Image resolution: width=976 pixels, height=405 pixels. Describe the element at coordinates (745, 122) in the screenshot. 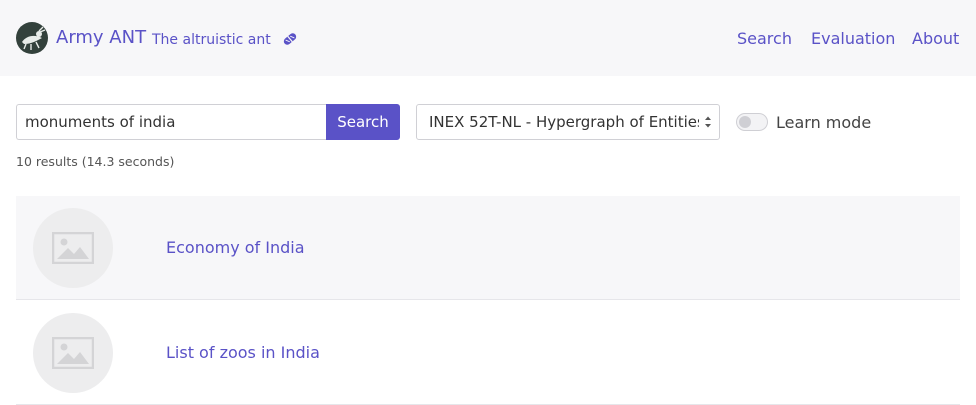

I see `toggle-knob` at that location.